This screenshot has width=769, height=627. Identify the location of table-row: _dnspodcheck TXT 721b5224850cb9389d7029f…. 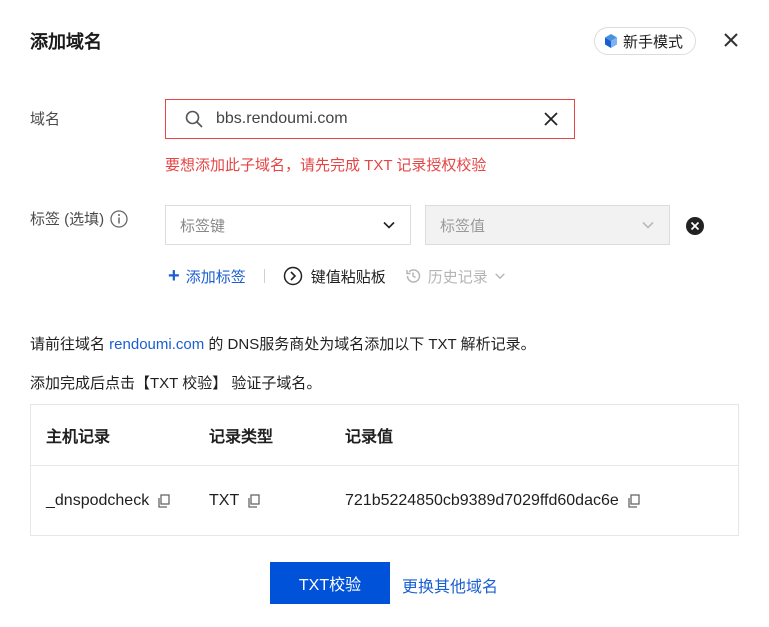
(384, 500).